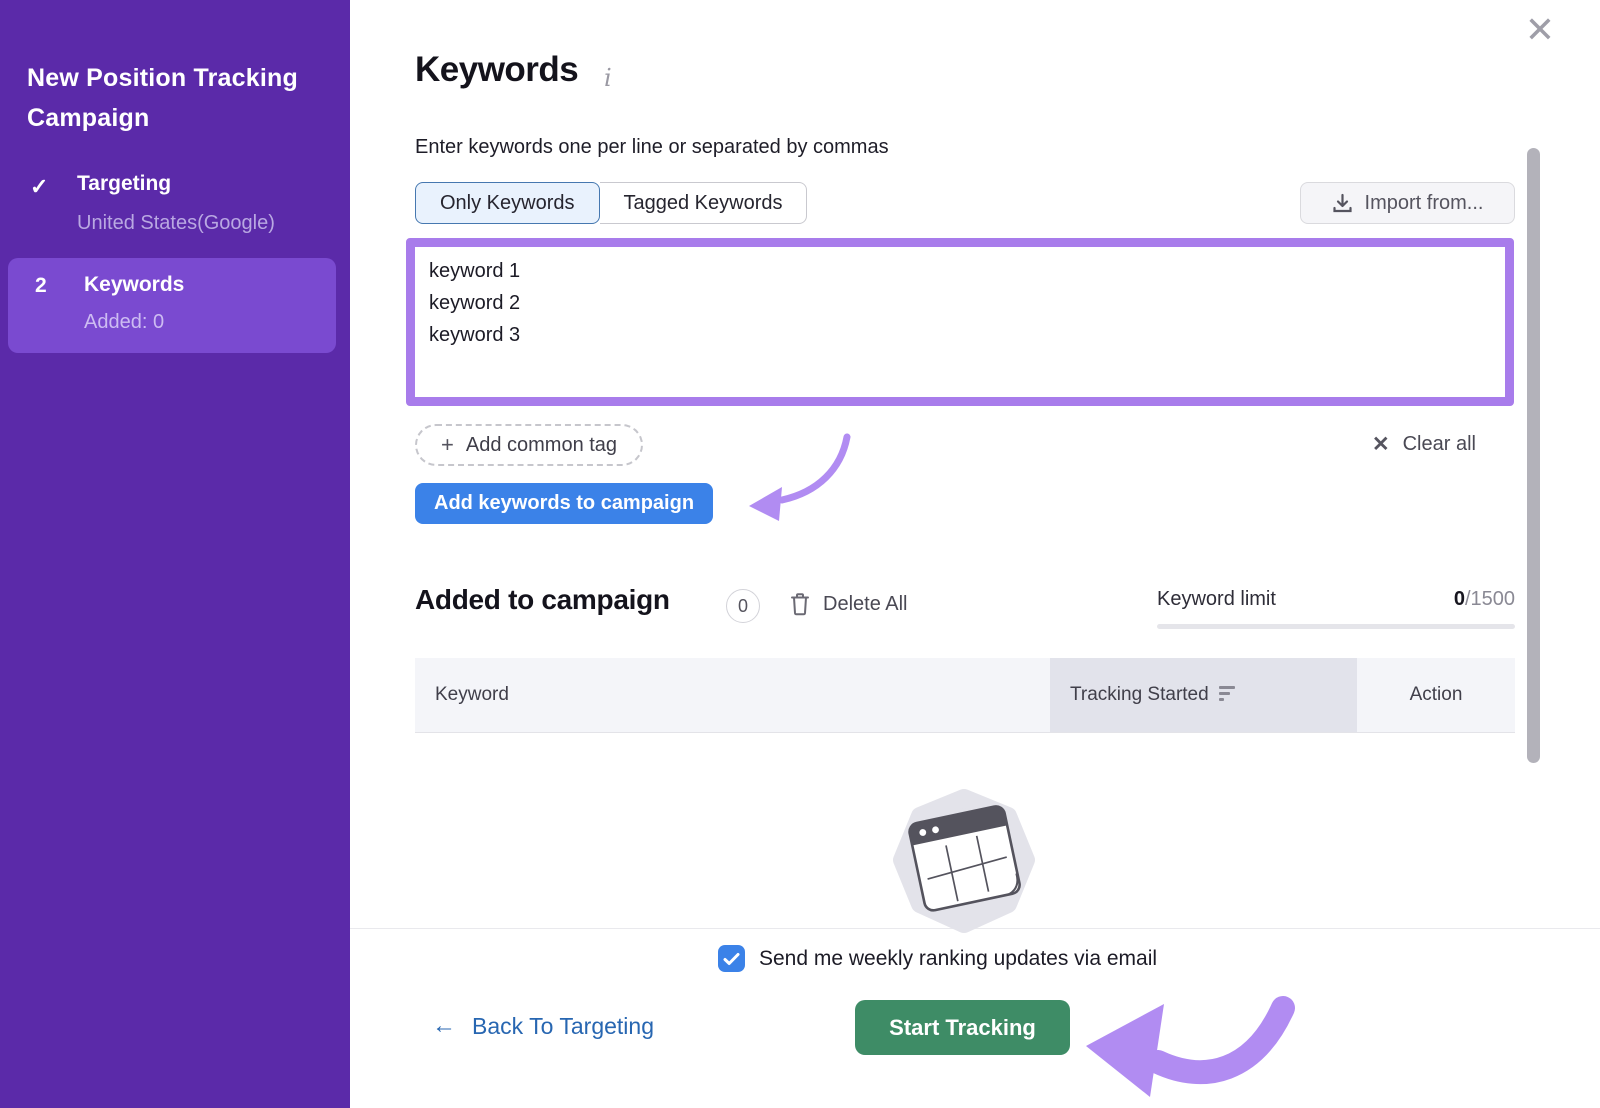 The width and height of the screenshot is (1600, 1108). I want to click on plus-icon: +, so click(447, 444).